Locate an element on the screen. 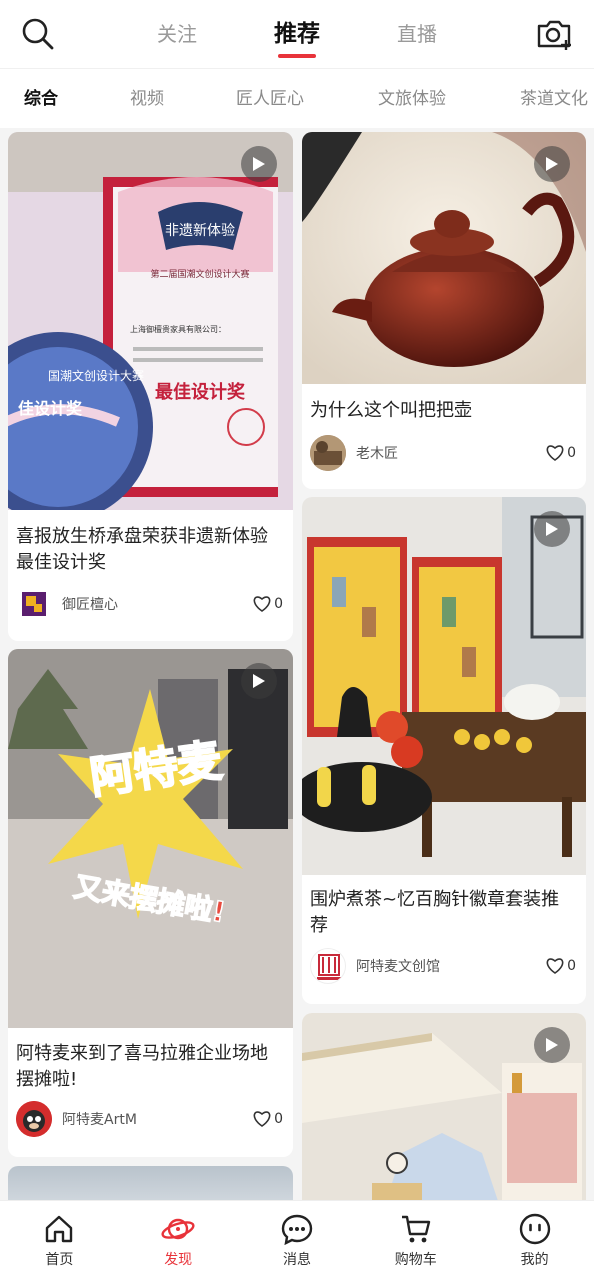 This screenshot has width=594, height=1280. category-bar: 综合 视频 匠人匠心 文旅体验 茶道文化 is located at coordinates (297, 98).